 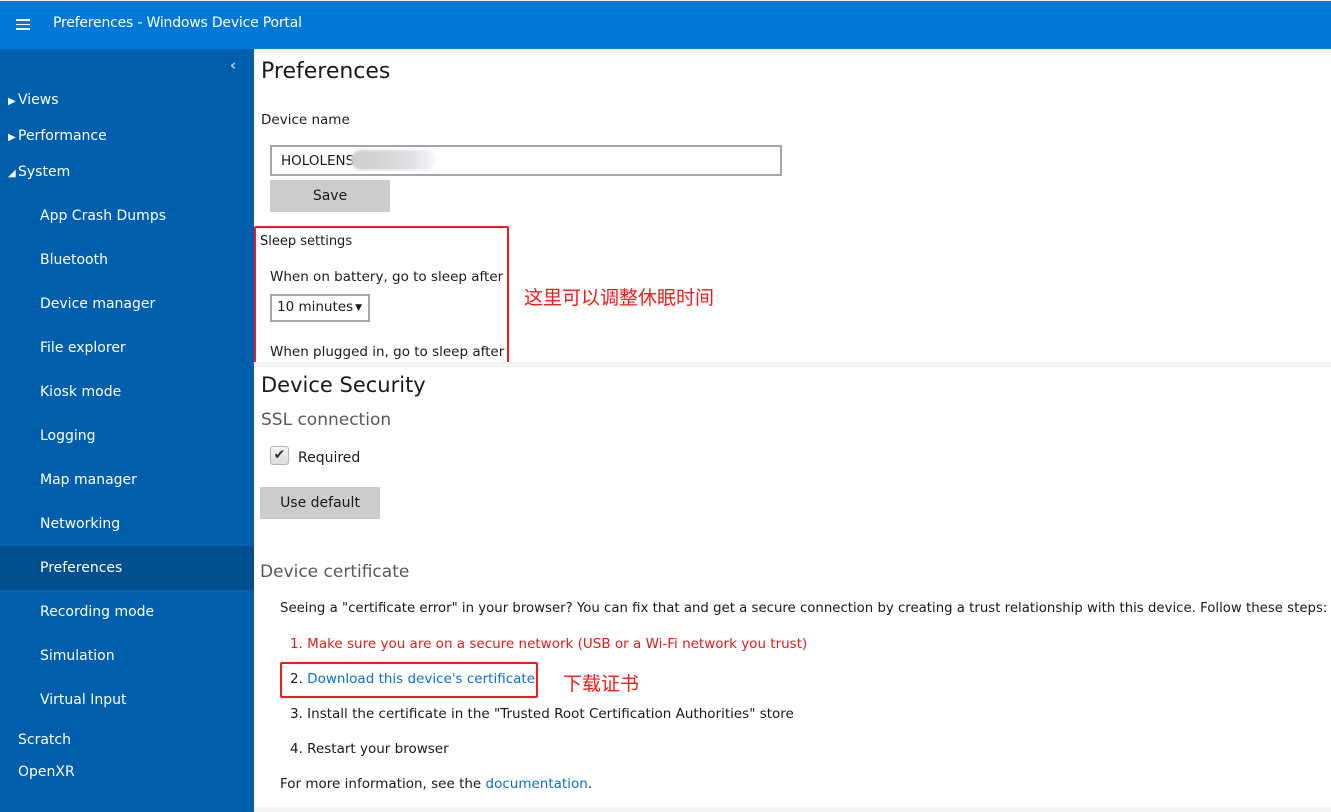 What do you see at coordinates (127, 176) in the screenshot?
I see `sidebar-group-system: ◢ System` at bounding box center [127, 176].